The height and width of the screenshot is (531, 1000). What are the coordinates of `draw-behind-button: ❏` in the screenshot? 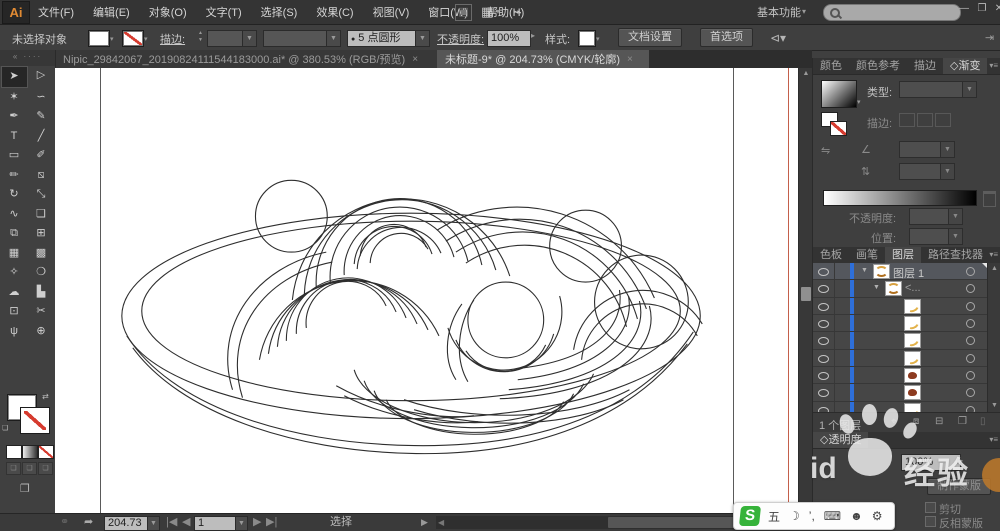 It's located at (29, 468).